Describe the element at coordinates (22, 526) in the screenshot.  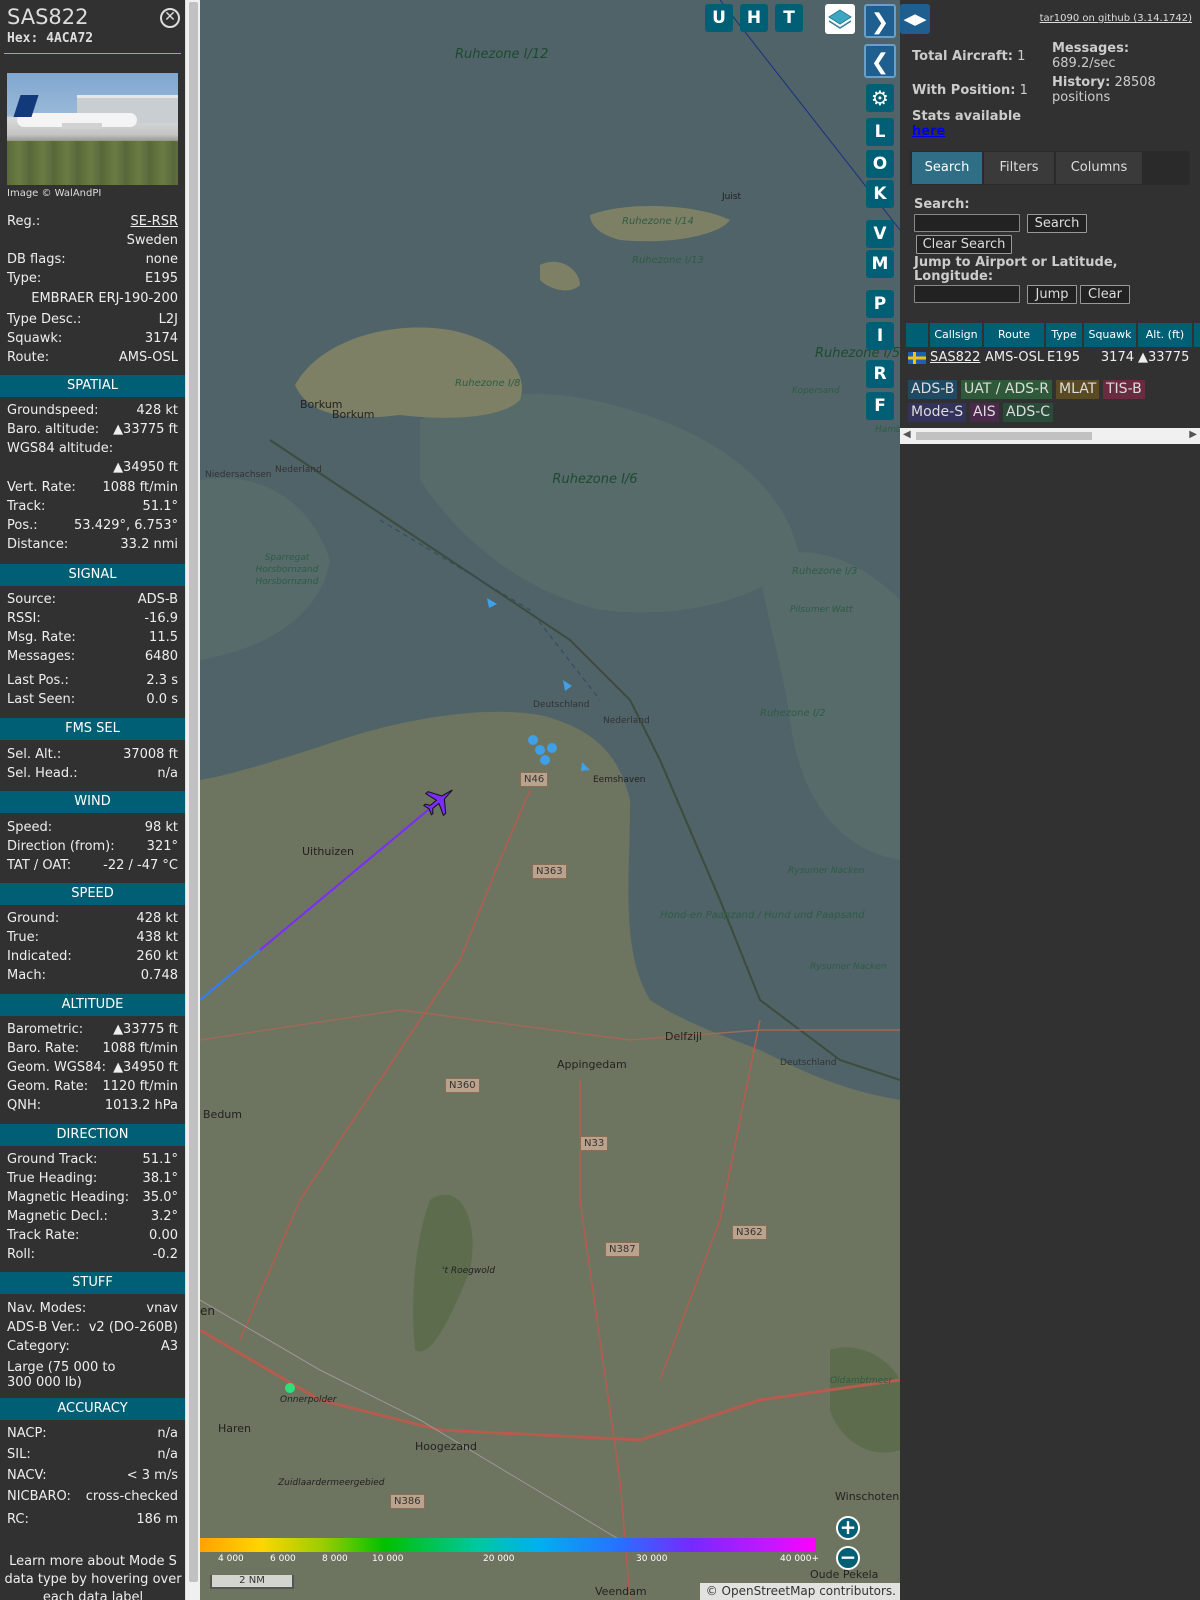
I see `spatial-label: Pos.:` at that location.